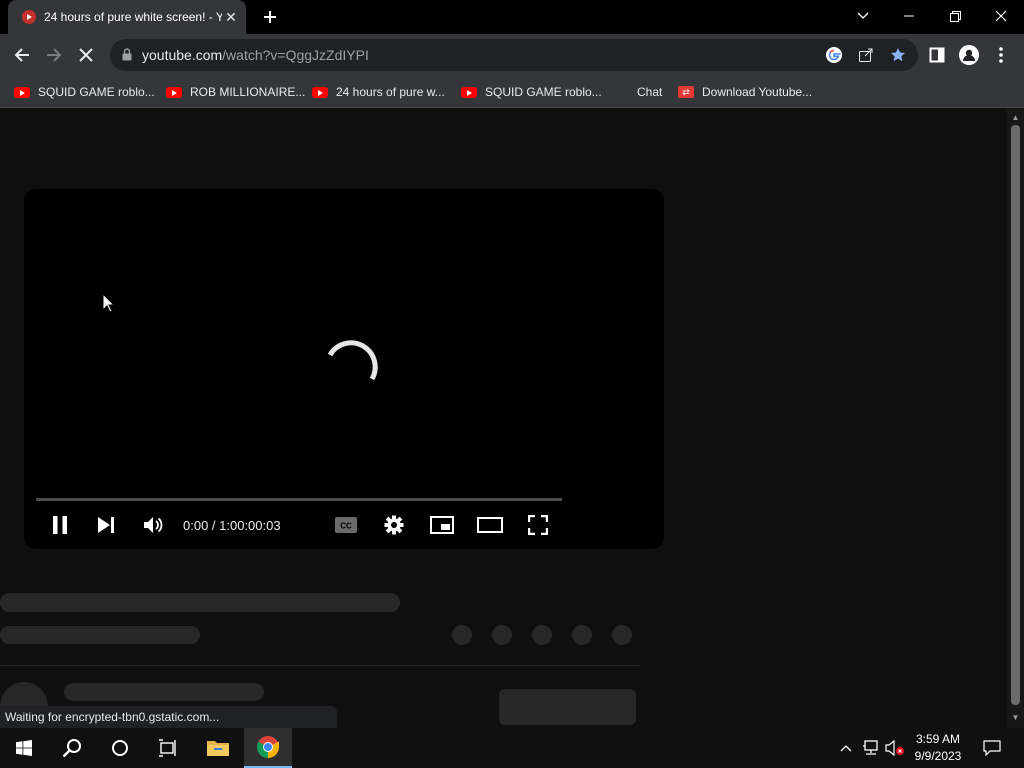 The width and height of the screenshot is (1024, 768). I want to click on youtube-favicon-icon, so click(29, 17).